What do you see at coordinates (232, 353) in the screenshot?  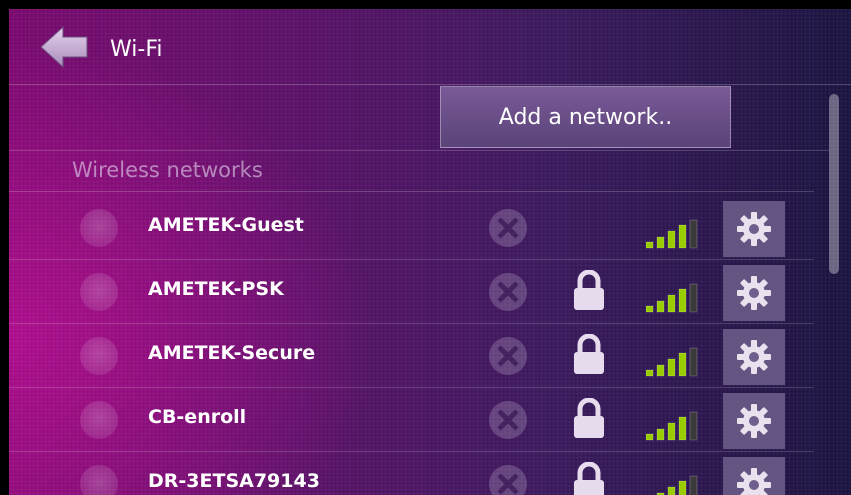 I see `network-ssid: AMETEK-Secure` at bounding box center [232, 353].